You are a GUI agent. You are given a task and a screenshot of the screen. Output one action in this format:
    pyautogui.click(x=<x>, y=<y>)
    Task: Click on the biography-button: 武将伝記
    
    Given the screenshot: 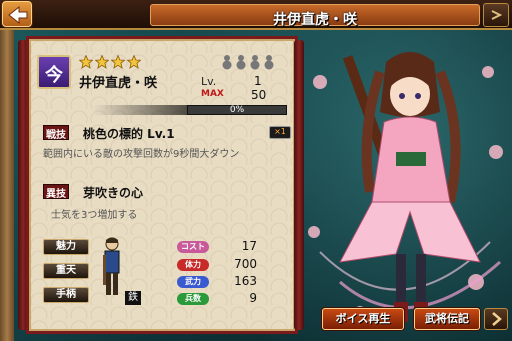 What is the action you would take?
    pyautogui.click(x=447, y=319)
    